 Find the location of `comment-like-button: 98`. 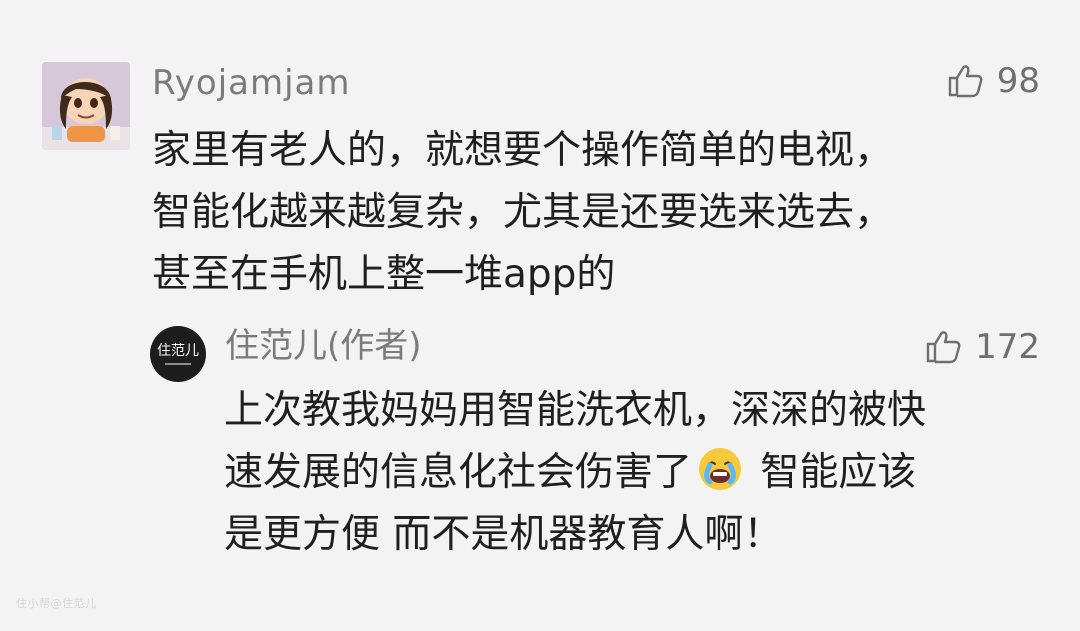

comment-like-button: 98 is located at coordinates (991, 81).